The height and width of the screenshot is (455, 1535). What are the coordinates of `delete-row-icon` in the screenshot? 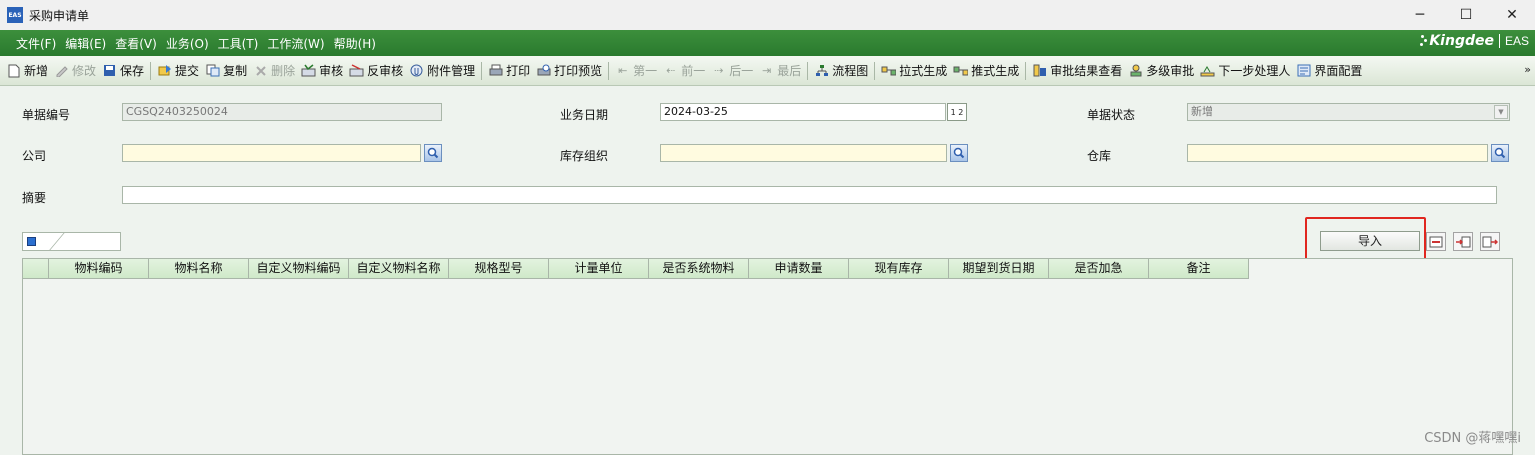 It's located at (1490, 241).